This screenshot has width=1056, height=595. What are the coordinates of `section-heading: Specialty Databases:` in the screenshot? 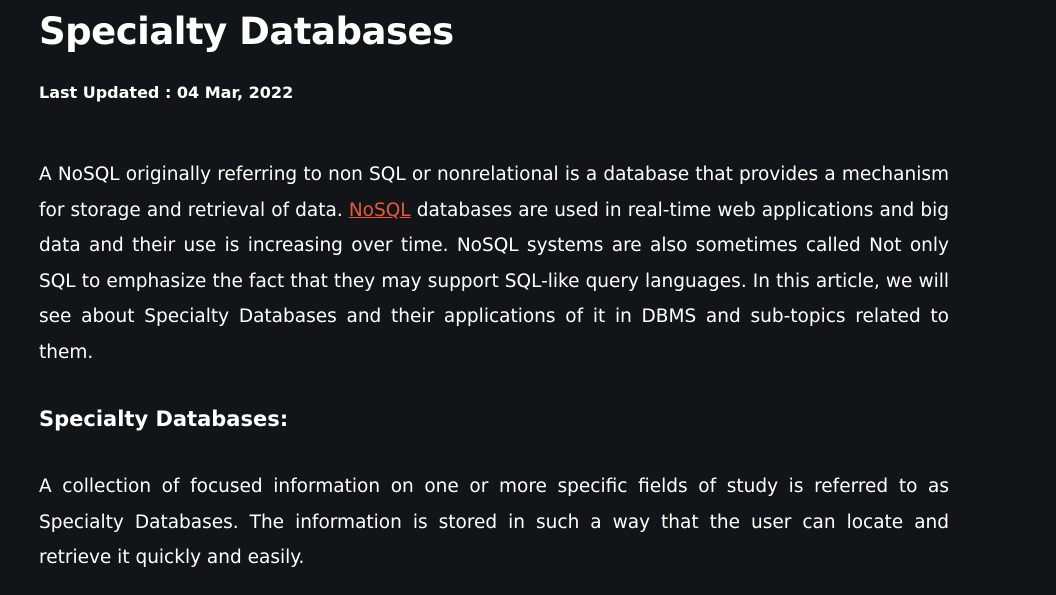 It's located at (164, 419).